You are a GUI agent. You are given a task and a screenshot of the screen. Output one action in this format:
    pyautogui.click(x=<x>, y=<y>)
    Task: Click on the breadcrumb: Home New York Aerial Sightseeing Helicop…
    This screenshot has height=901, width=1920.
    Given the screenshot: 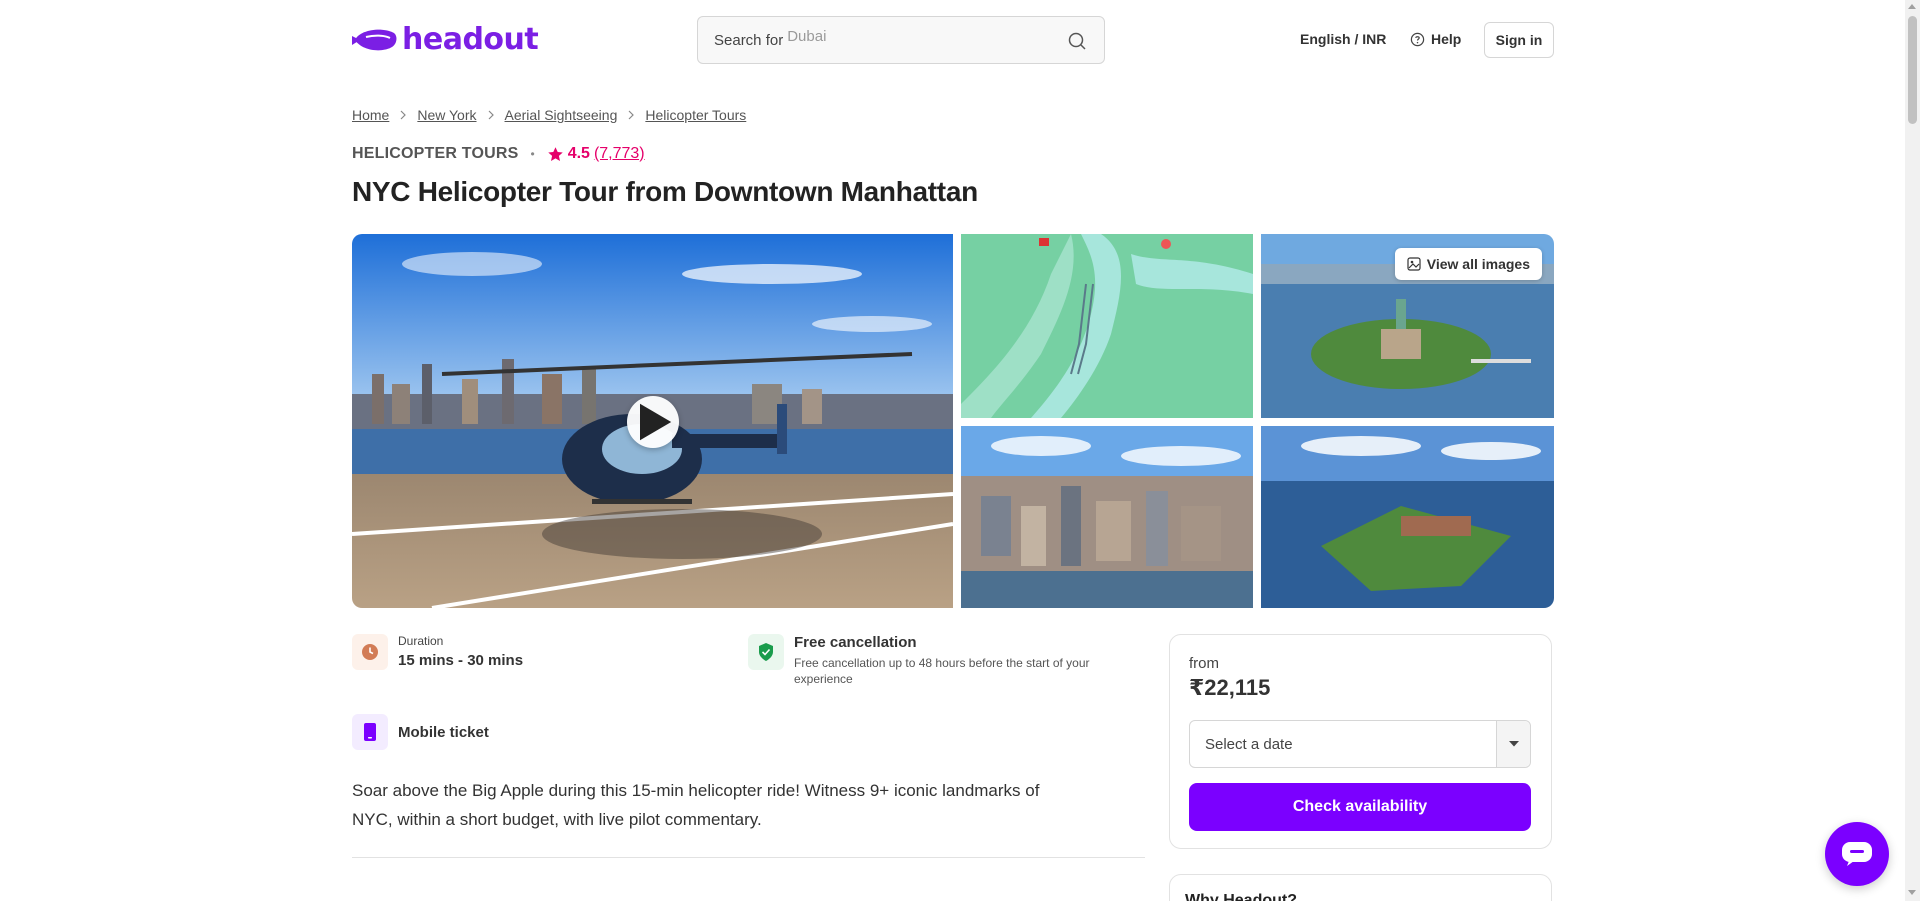 What is the action you would take?
    pyautogui.click(x=549, y=115)
    